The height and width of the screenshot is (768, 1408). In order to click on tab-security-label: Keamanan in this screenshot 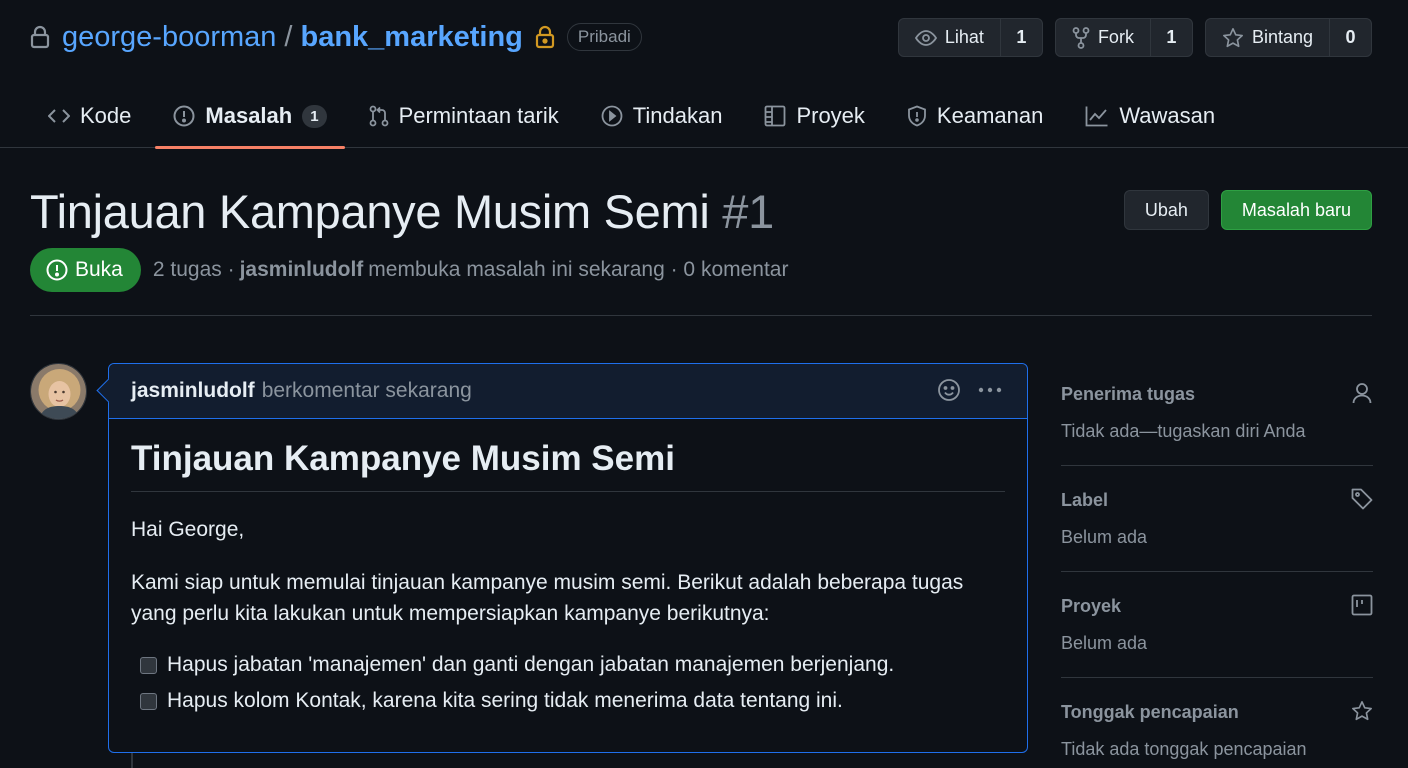, I will do `click(990, 115)`.